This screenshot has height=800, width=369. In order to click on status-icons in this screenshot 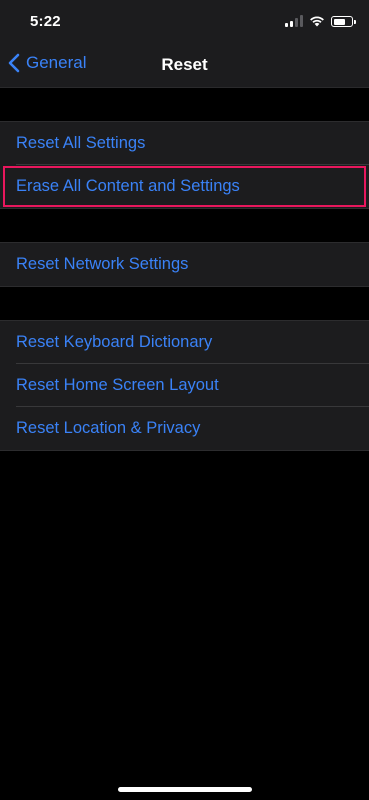, I will do `click(320, 21)`.